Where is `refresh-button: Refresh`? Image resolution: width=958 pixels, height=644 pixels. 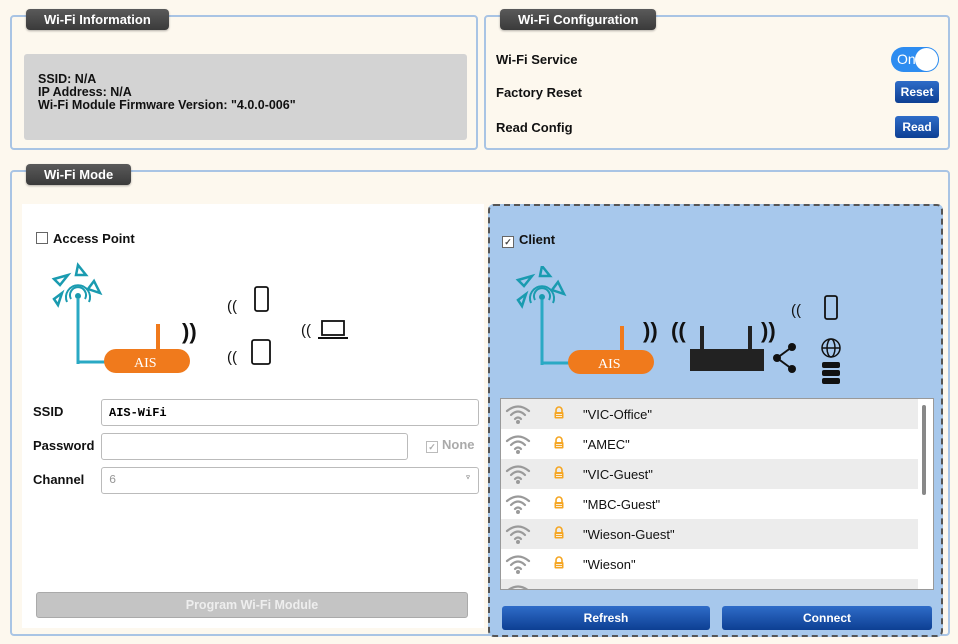
refresh-button: Refresh is located at coordinates (606, 618).